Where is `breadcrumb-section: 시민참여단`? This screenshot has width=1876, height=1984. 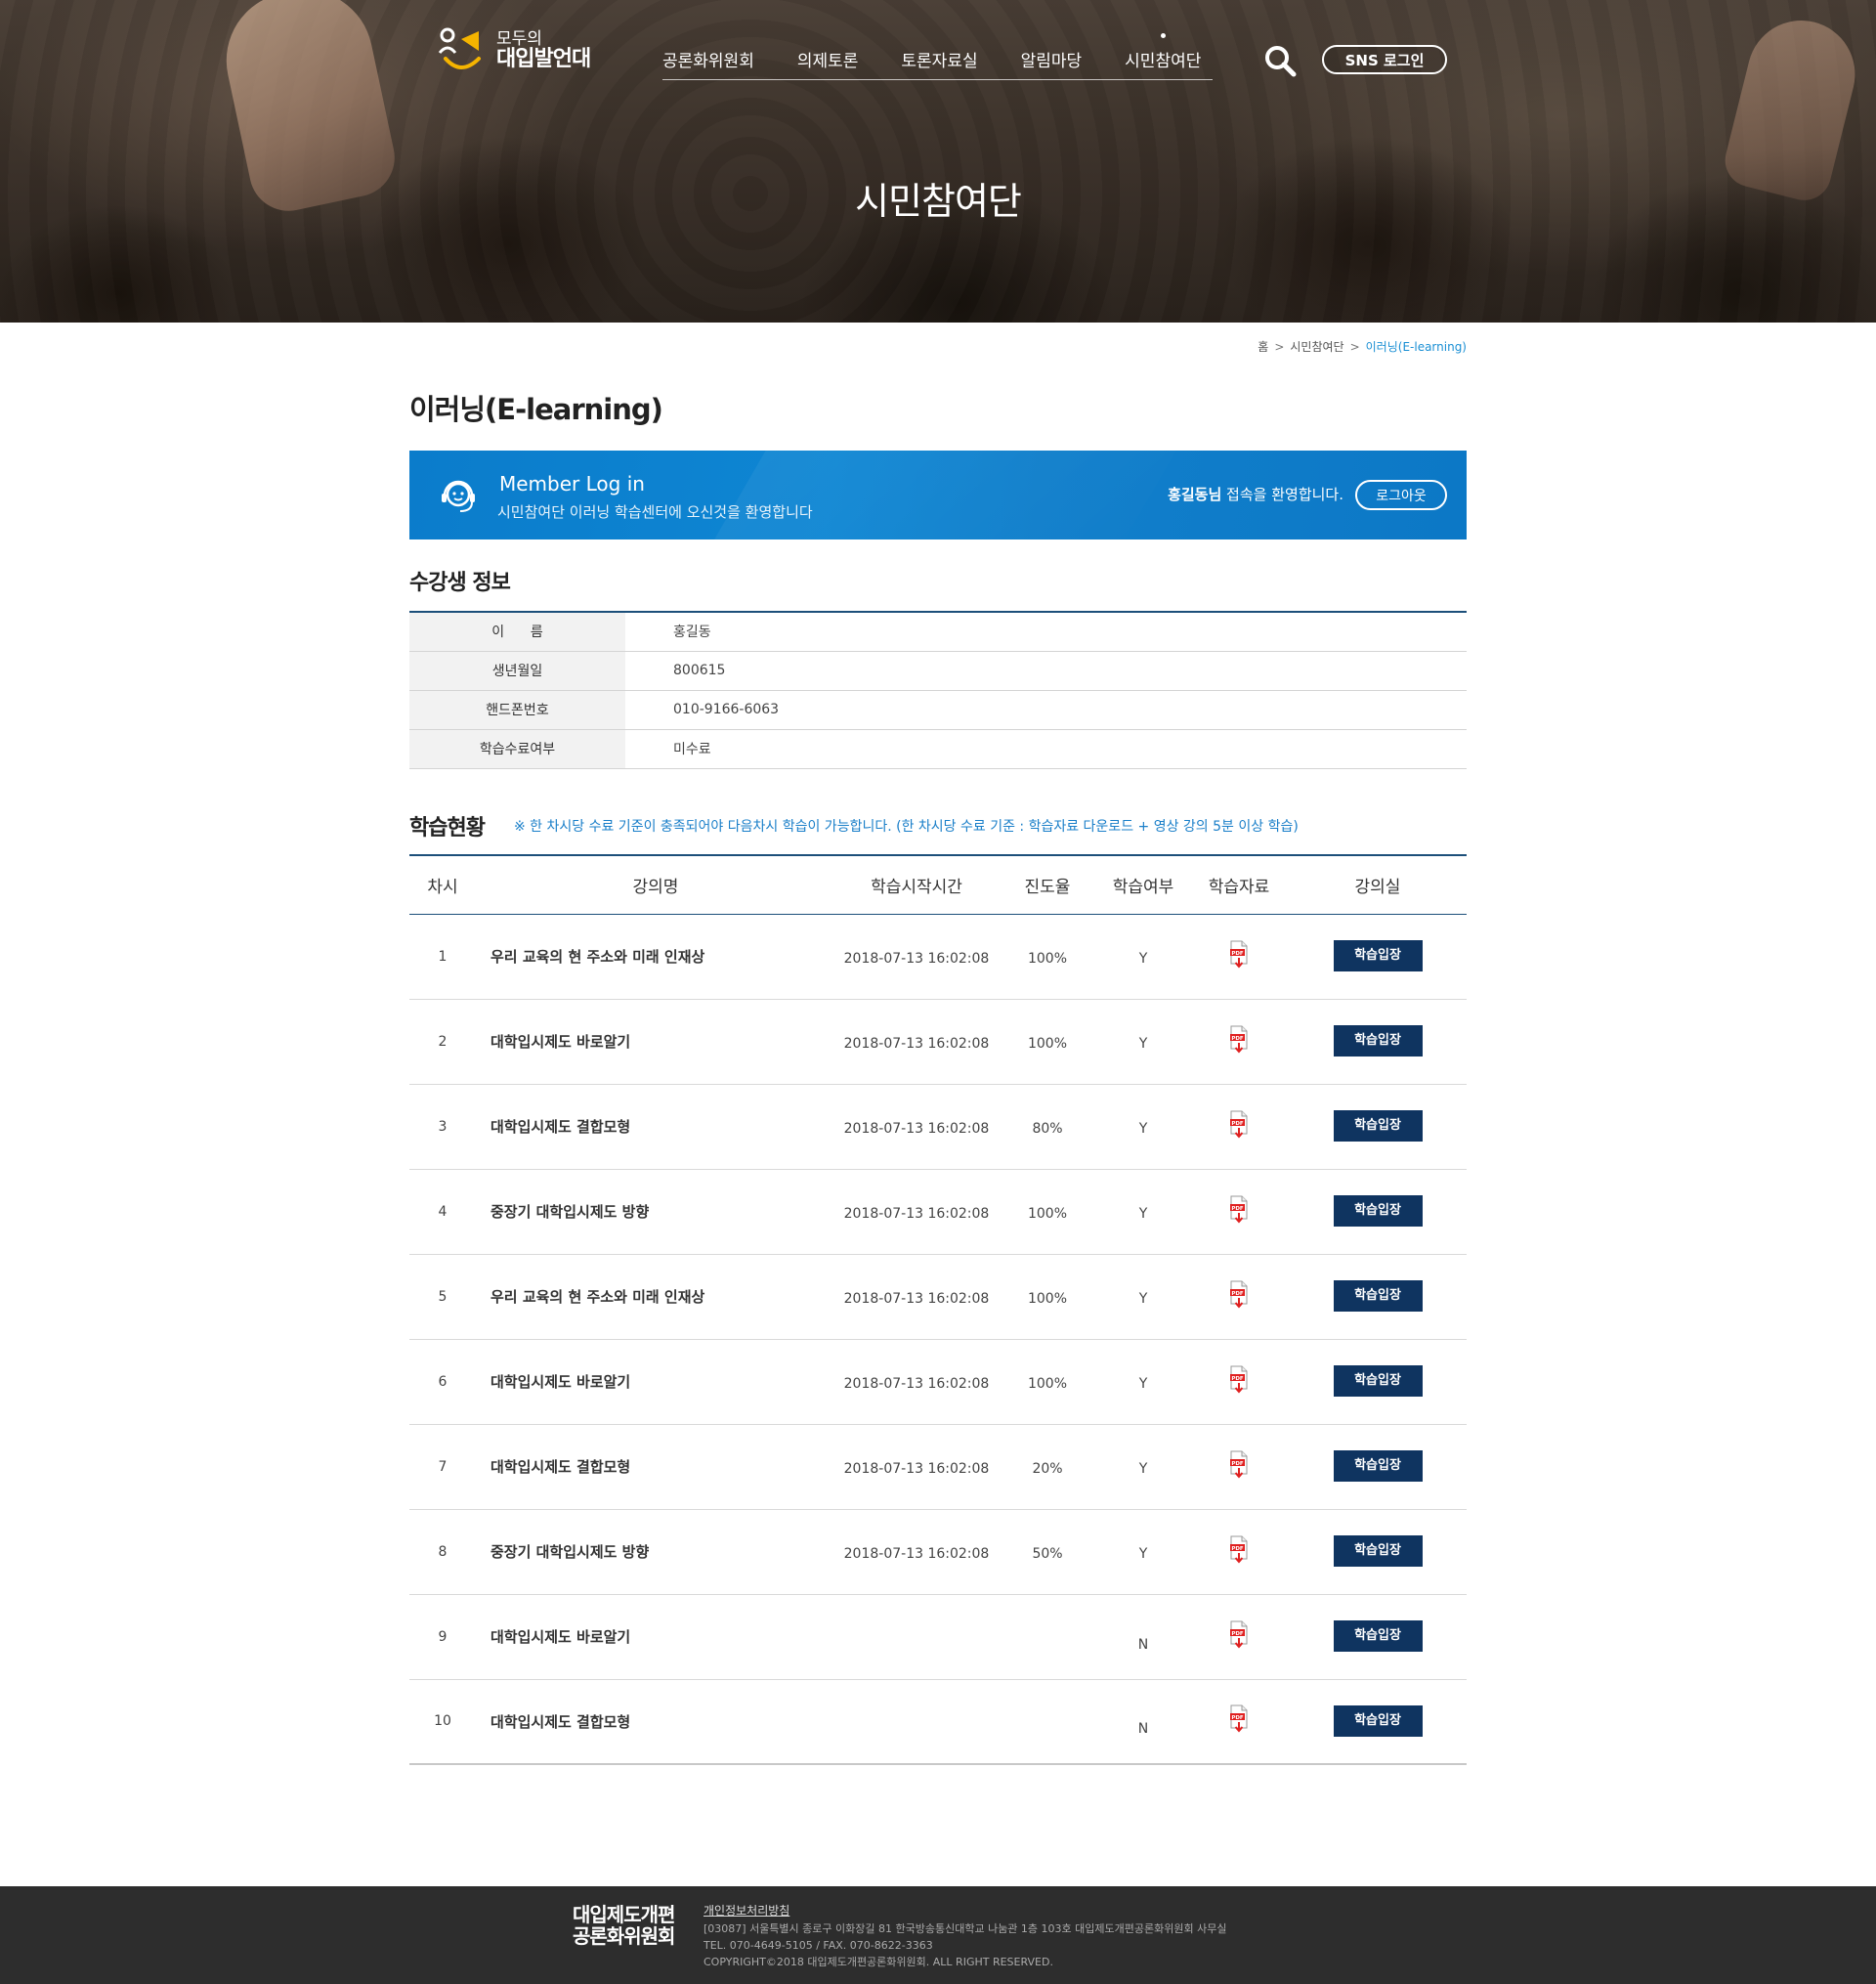
breadcrumb-section: 시민참여단 is located at coordinates (1316, 346).